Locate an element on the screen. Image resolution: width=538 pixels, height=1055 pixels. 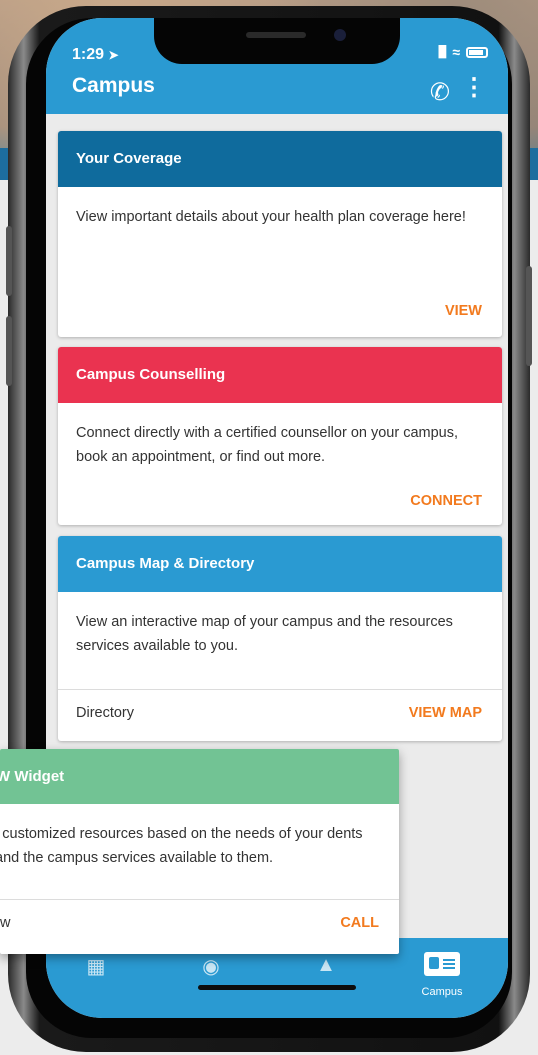
card-title: Campus Counselling is located at coordinates (280, 375).